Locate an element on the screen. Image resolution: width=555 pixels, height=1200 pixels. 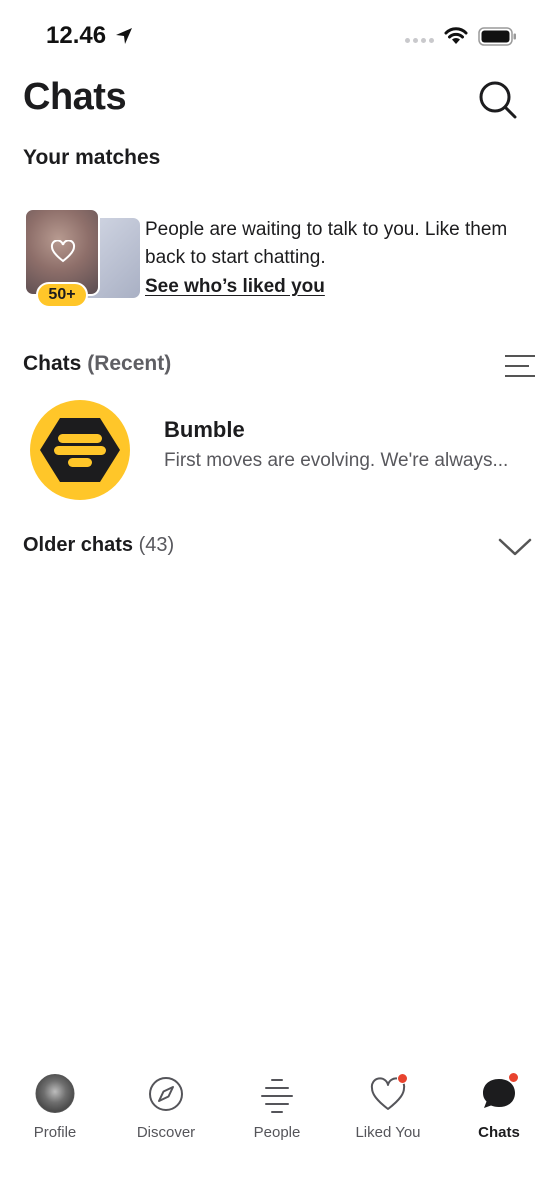
status-time: 12.46 is located at coordinates (76, 35).